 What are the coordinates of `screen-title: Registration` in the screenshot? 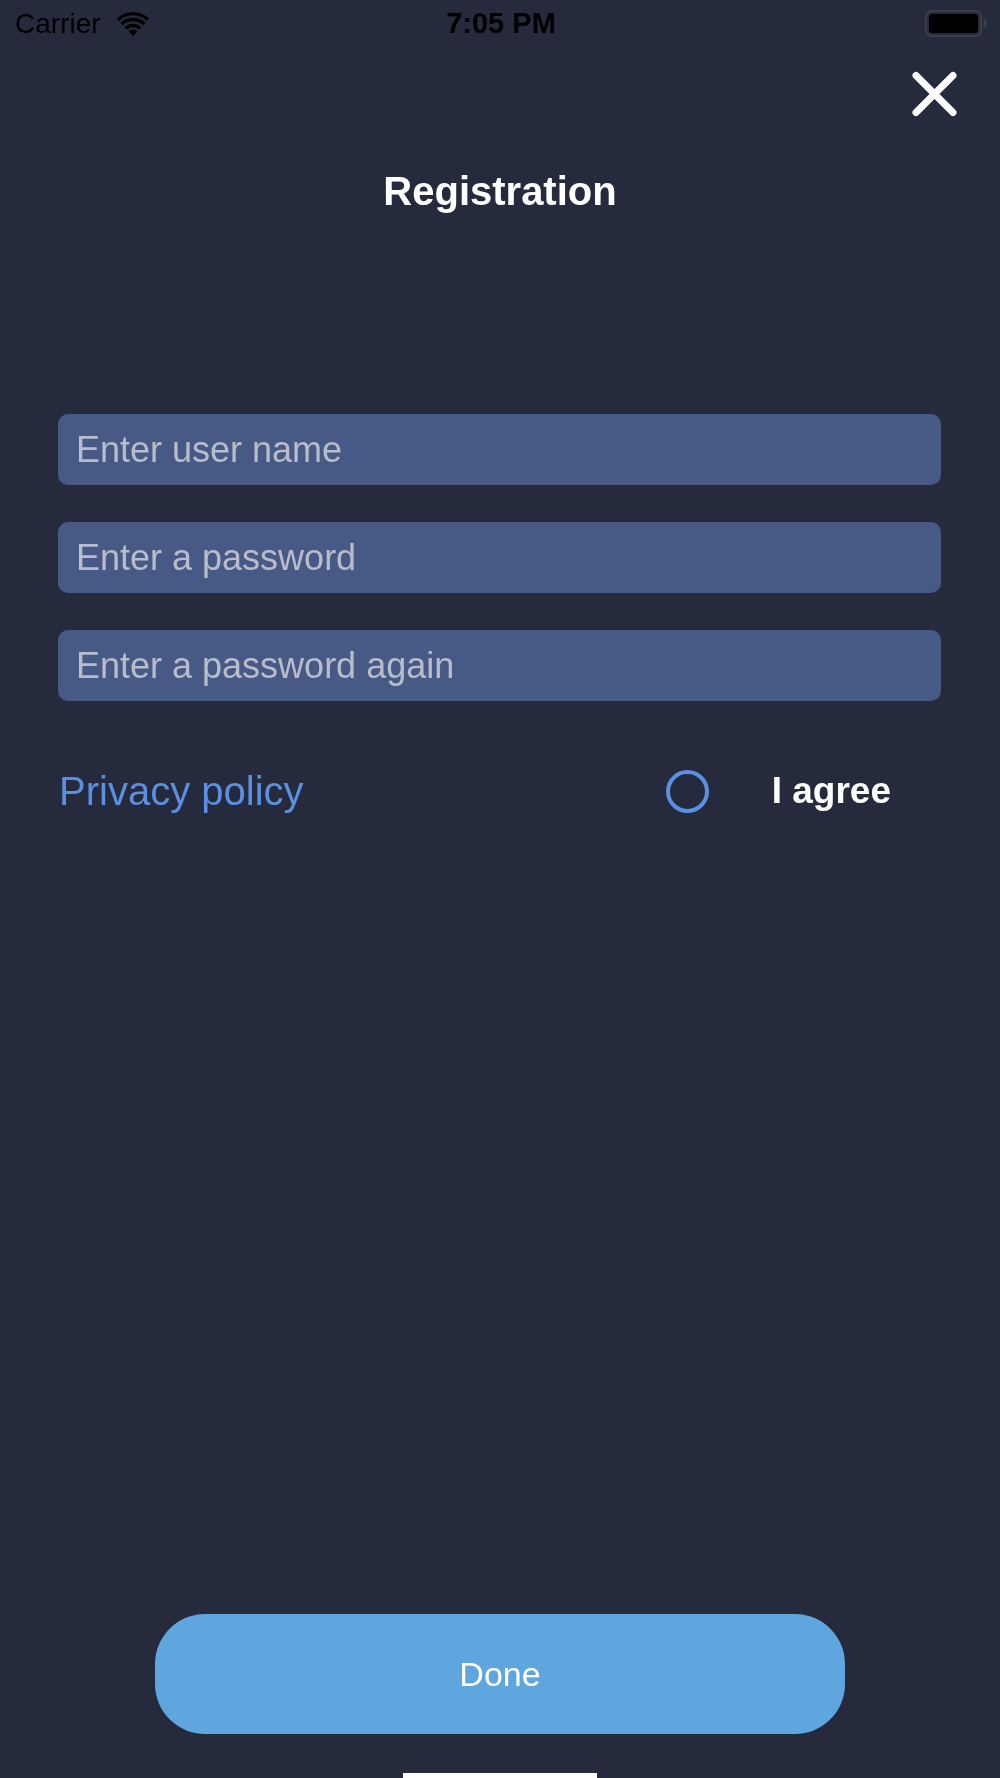 It's located at (500, 191).